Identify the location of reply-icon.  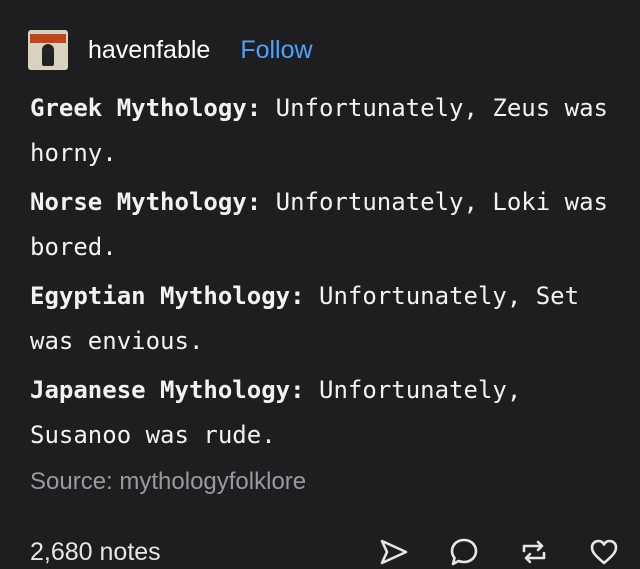
(464, 552).